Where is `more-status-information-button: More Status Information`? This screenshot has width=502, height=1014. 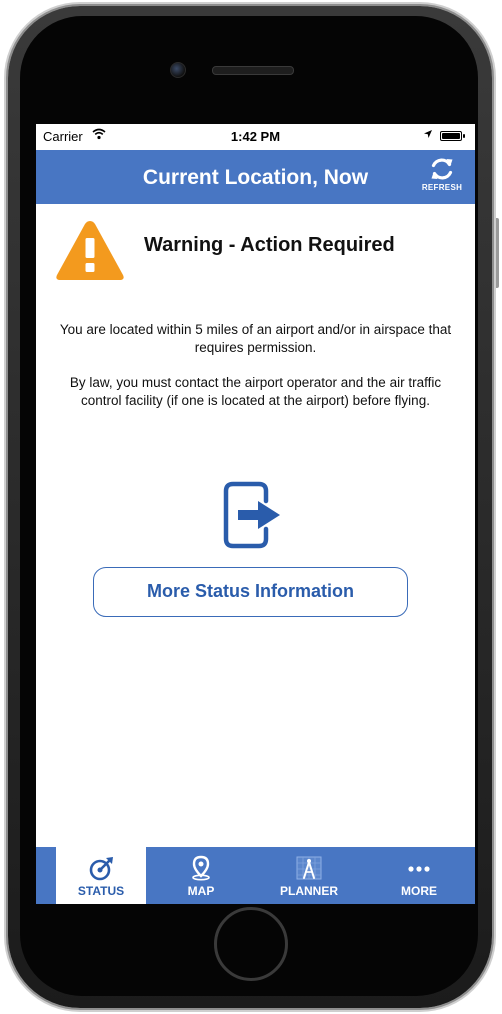
more-status-information-button: More Status Information is located at coordinates (250, 592).